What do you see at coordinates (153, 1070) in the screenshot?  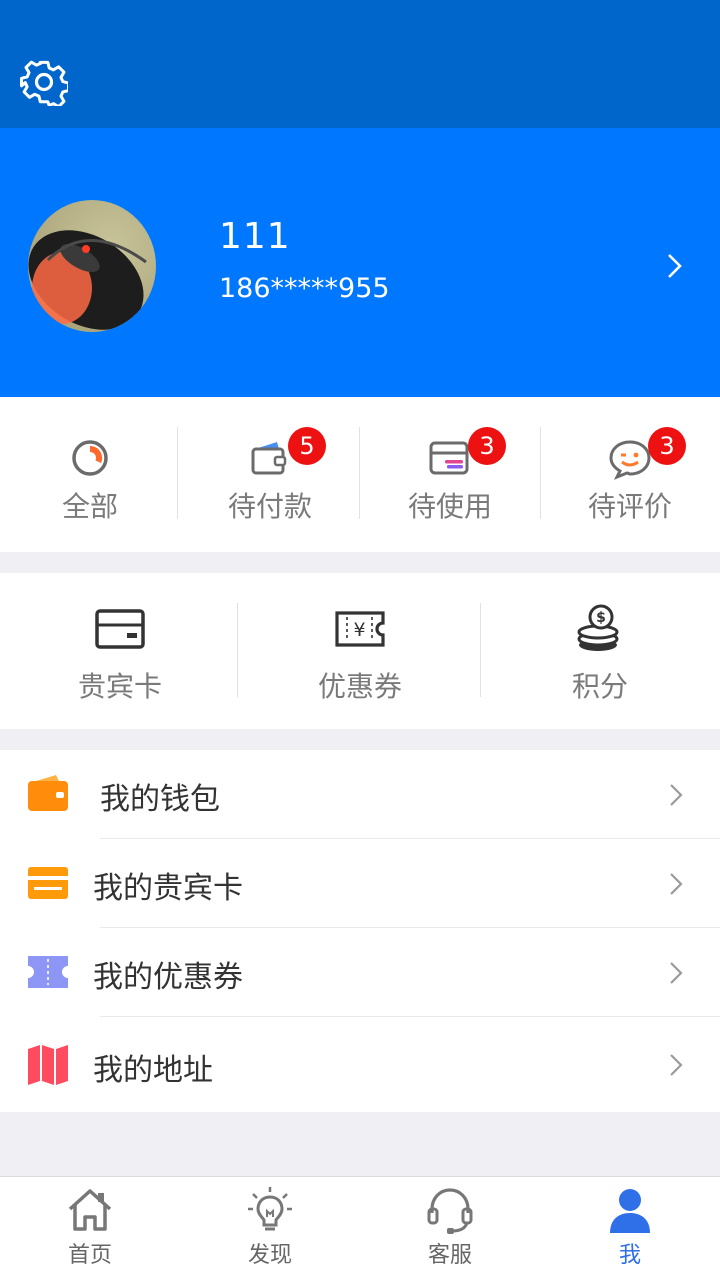 I see `menu-label: 我的地址` at bounding box center [153, 1070].